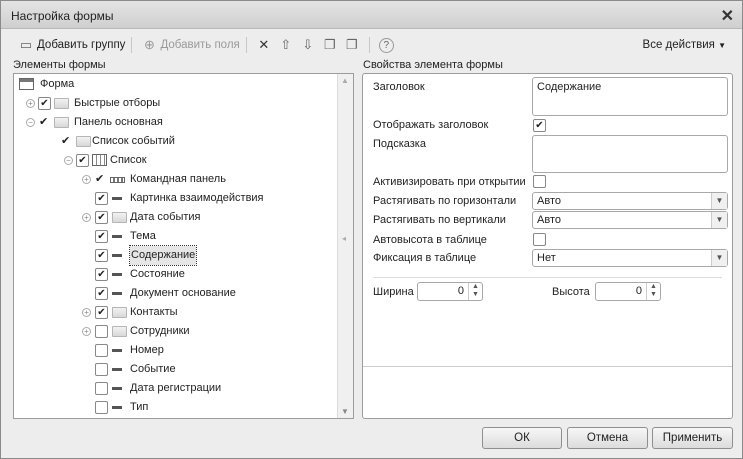 This screenshot has width=743, height=459. Describe the element at coordinates (174, 179) in the screenshot. I see `tree-item: + ✔ Командная панель` at that location.